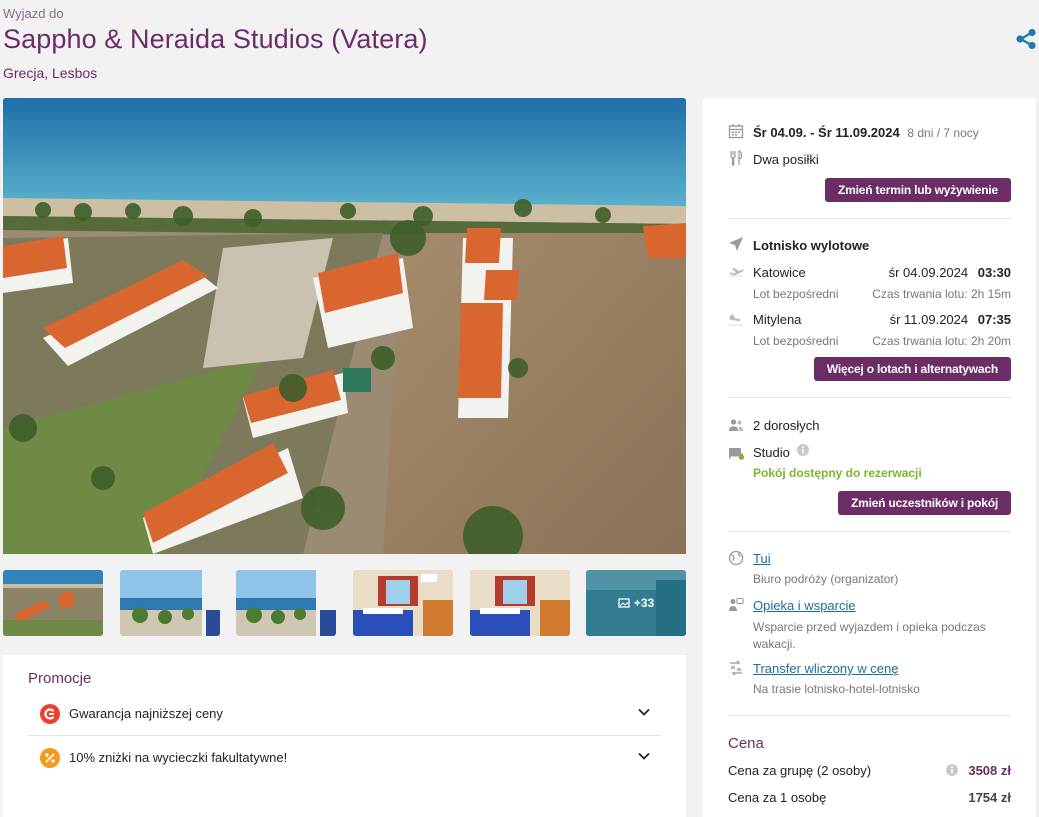  I want to click on board-row: Dwa posiłki, so click(869, 159).